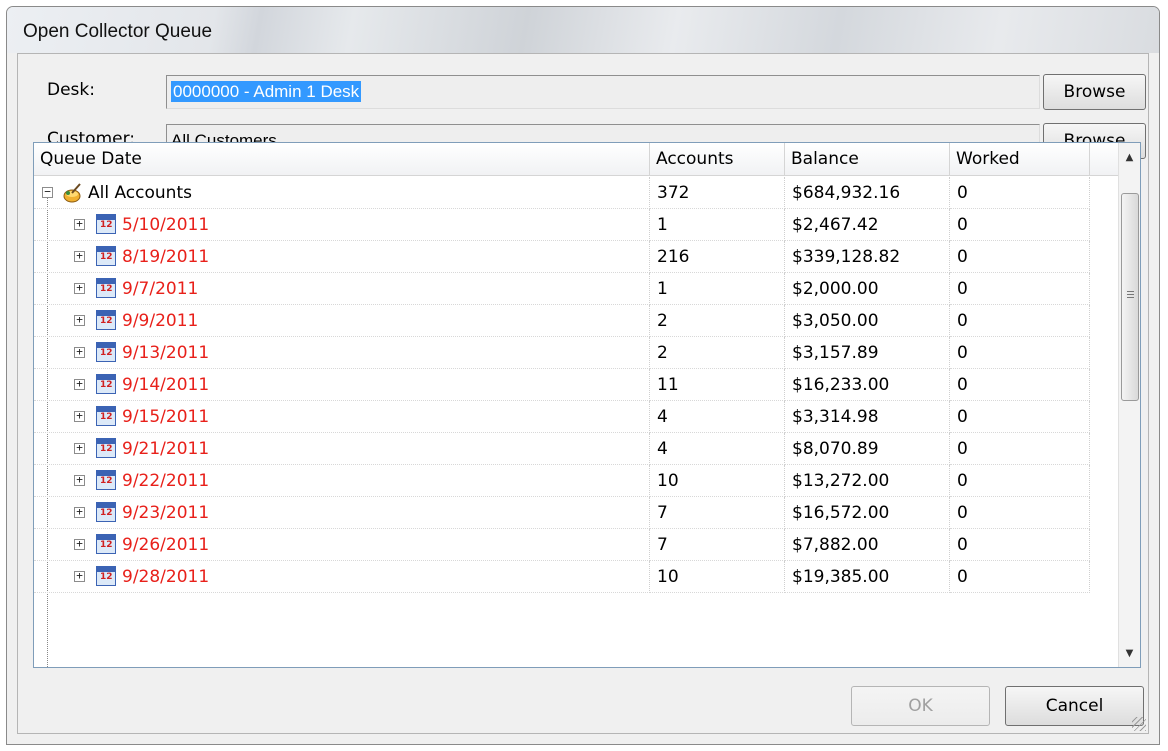 This screenshot has width=1168, height=751. I want to click on balance-cell: $3,050.00, so click(867, 321).